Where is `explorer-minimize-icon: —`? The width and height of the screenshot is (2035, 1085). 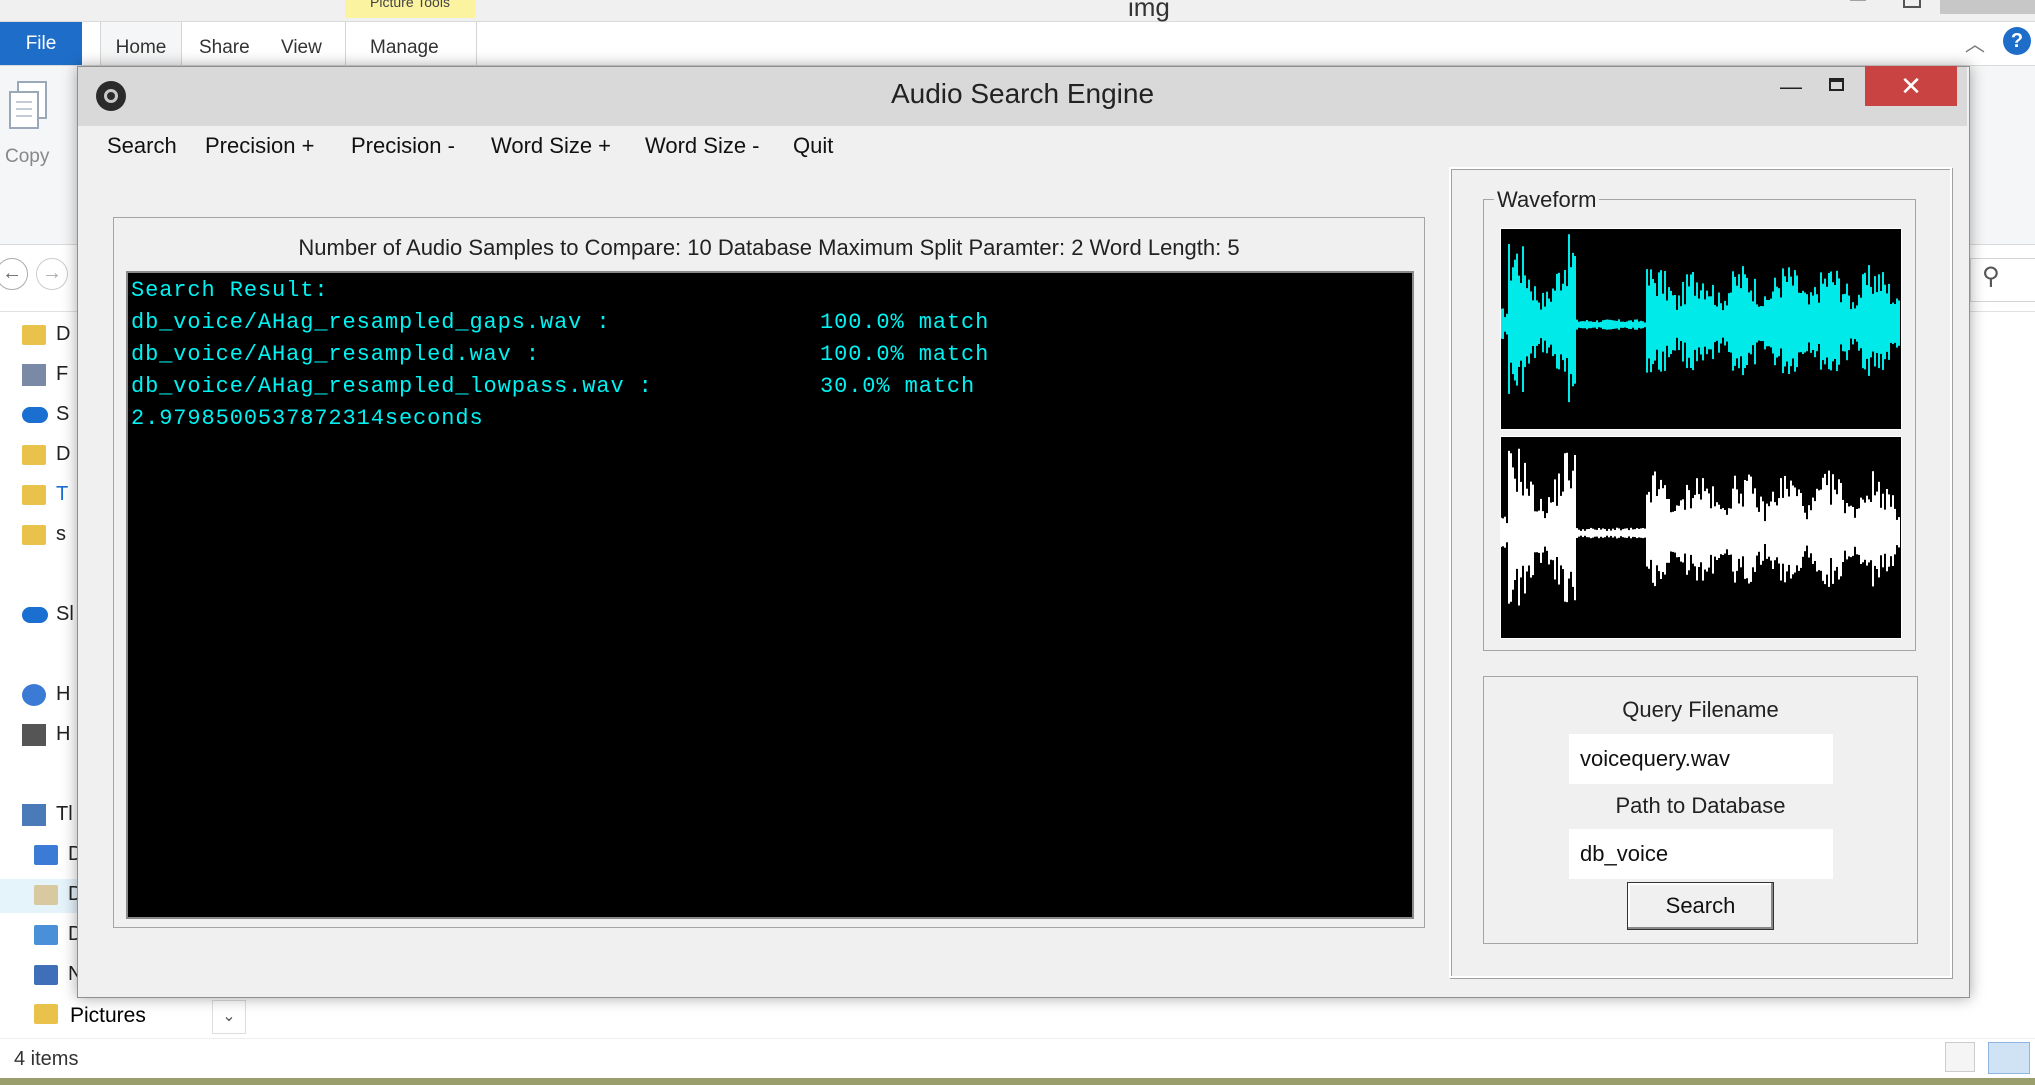
explorer-minimize-icon: — is located at coordinates (1858, 5).